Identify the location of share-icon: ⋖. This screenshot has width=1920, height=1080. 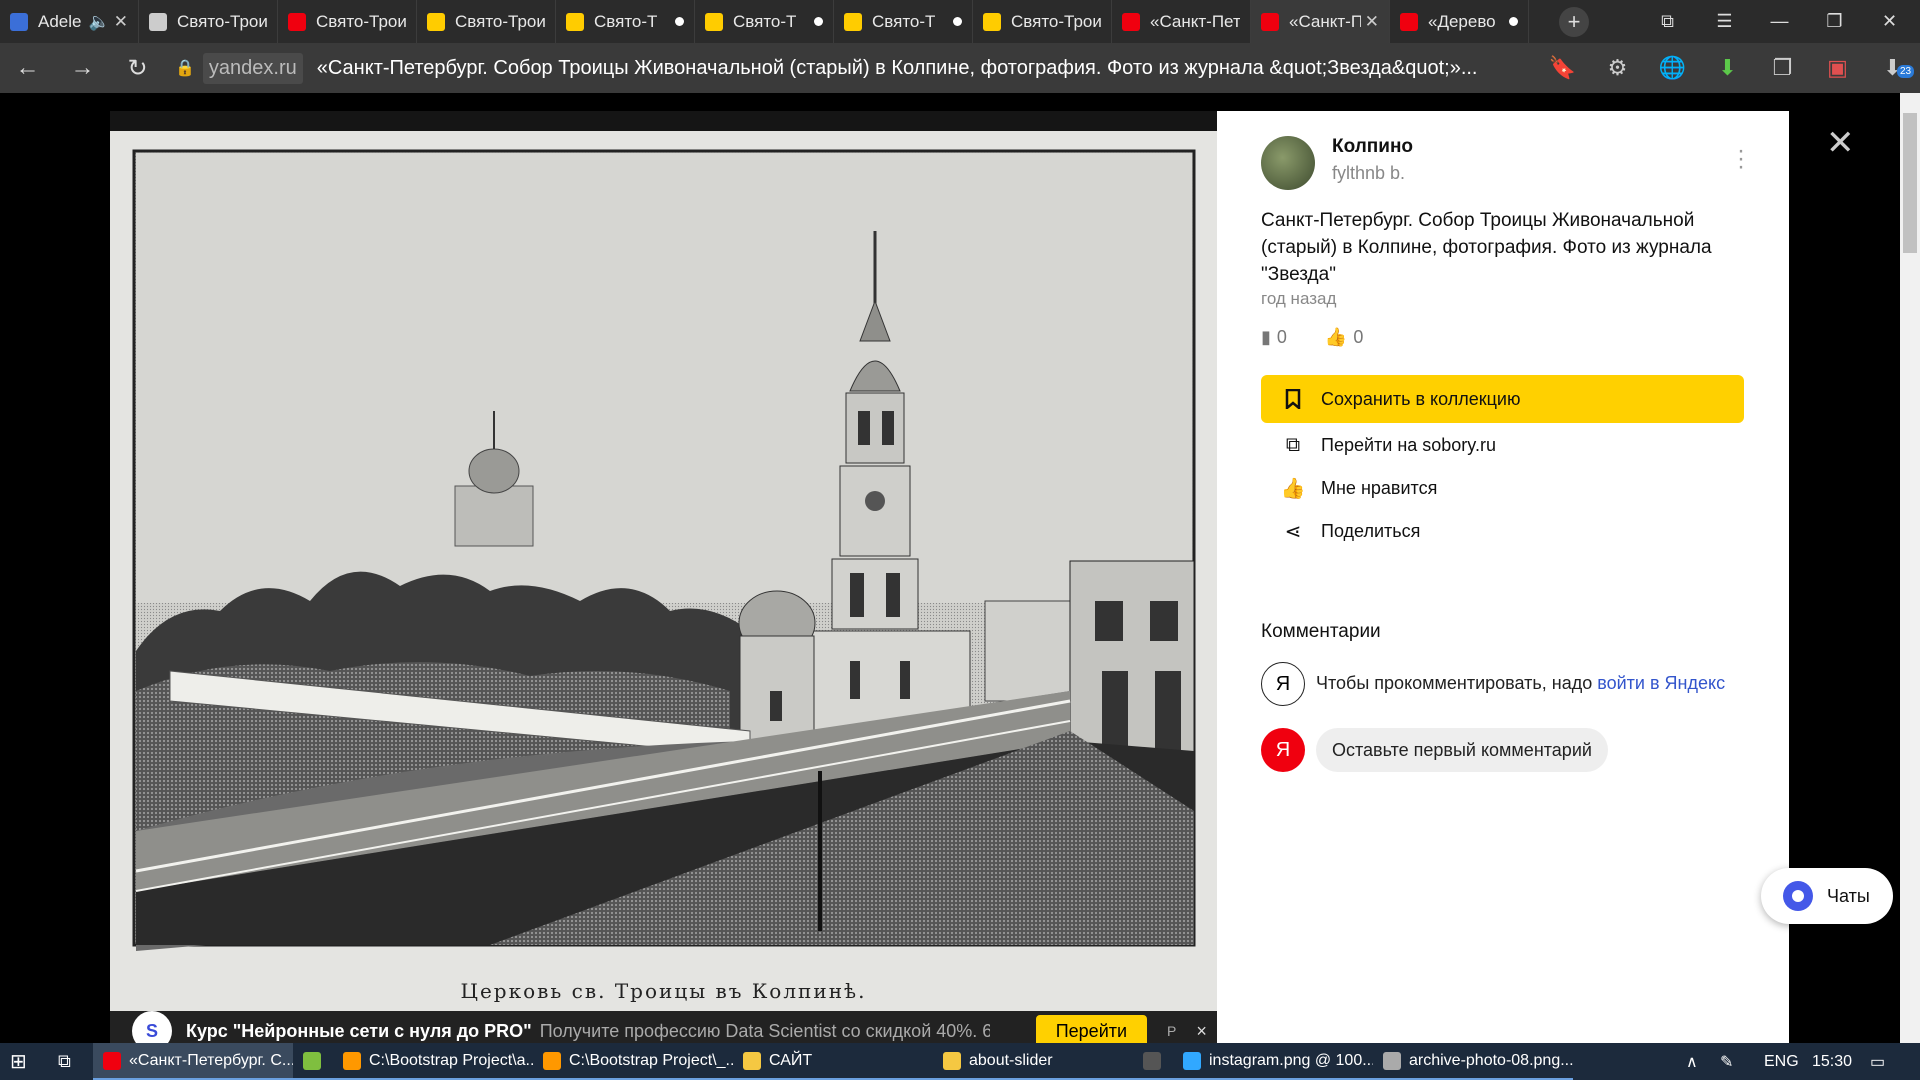
(1293, 531).